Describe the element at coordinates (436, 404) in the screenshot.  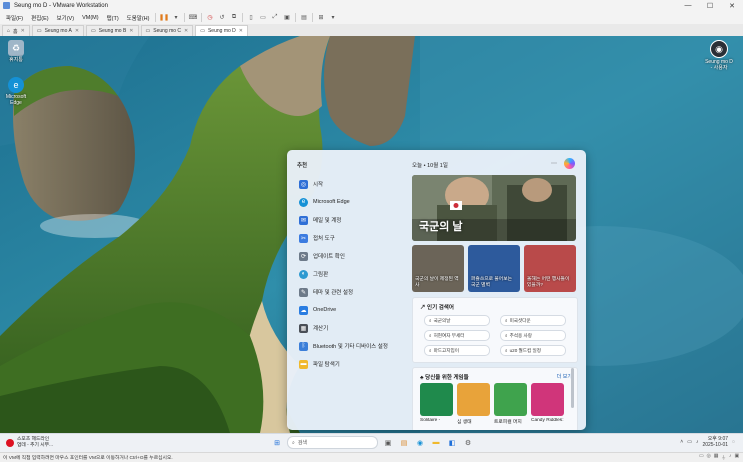
I see `game-tile: Solitaire -` at that location.